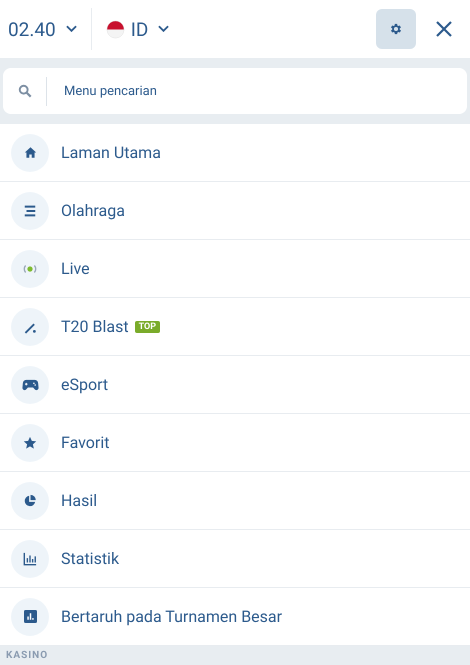  Describe the element at coordinates (42, 29) in the screenshot. I see `time-dropdown: 02.40` at that location.